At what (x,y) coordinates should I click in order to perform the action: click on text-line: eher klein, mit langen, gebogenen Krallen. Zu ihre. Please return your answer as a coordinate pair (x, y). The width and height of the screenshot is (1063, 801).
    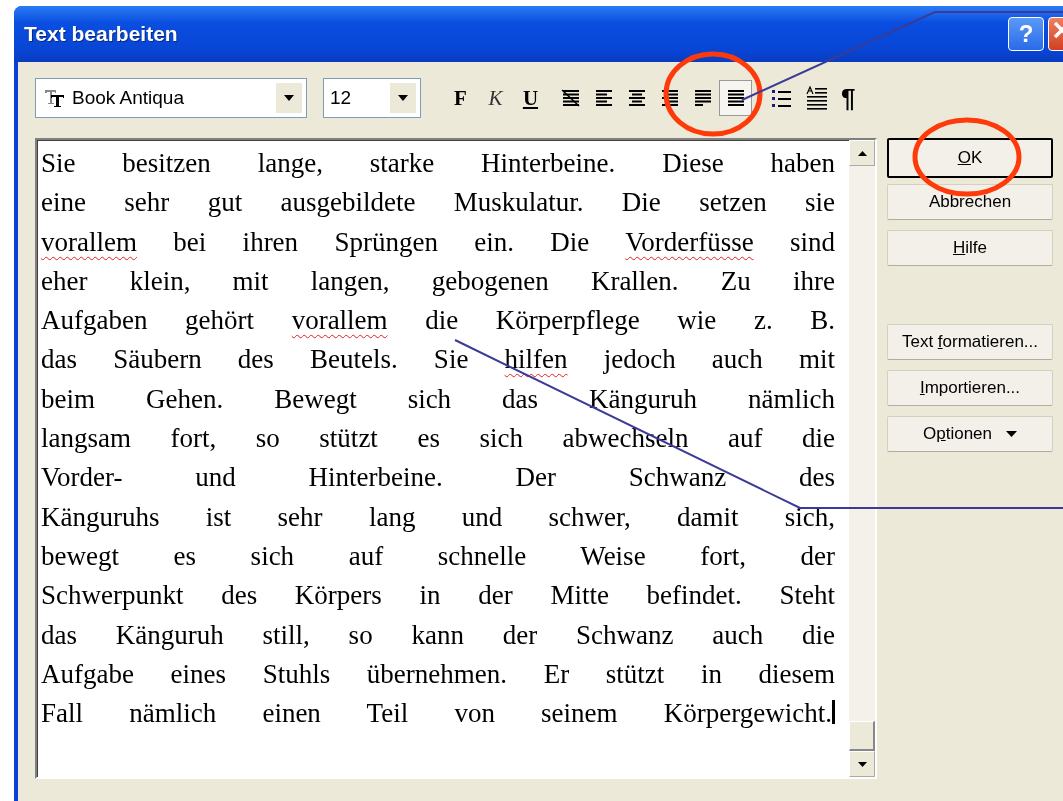
    Looking at the image, I should click on (438, 281).